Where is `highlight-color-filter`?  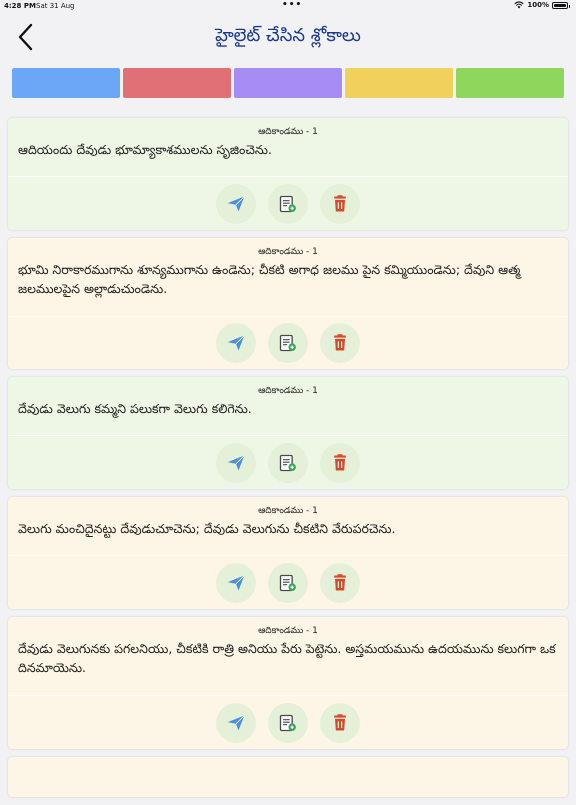
highlight-color-filter is located at coordinates (288, 83).